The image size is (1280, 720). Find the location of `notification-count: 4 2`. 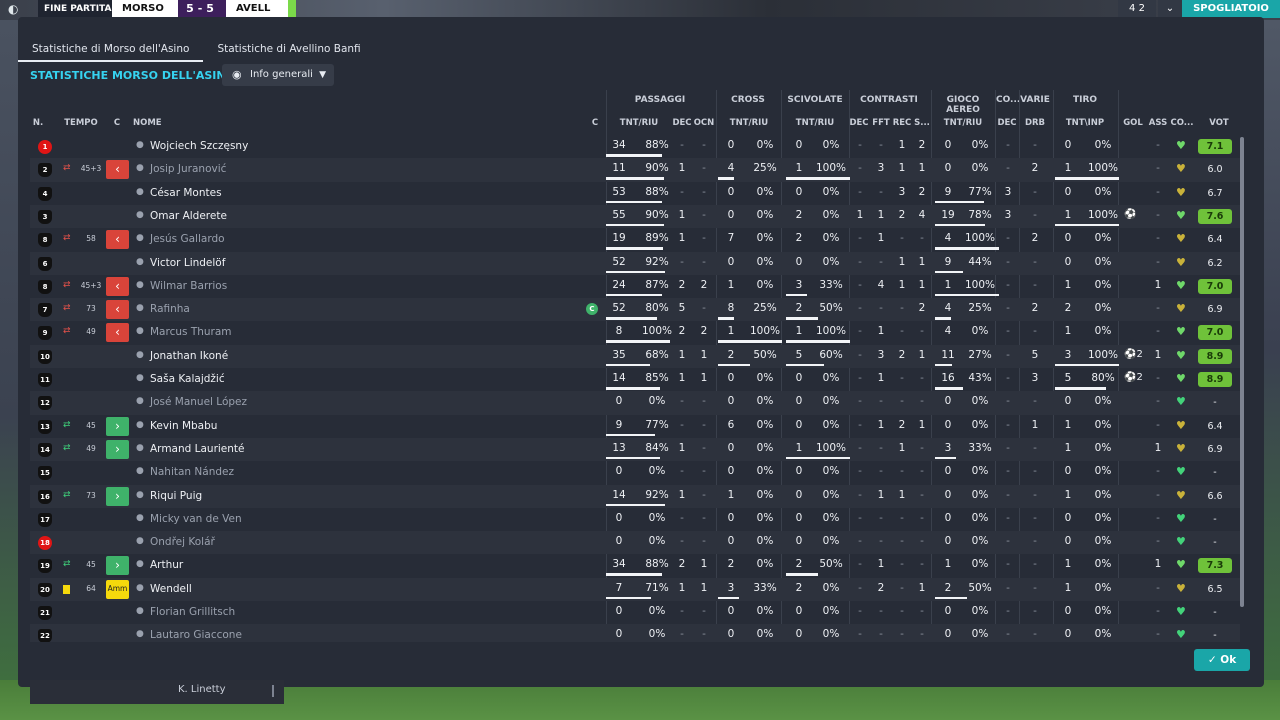

notification-count: 4 2 is located at coordinates (1137, 9).